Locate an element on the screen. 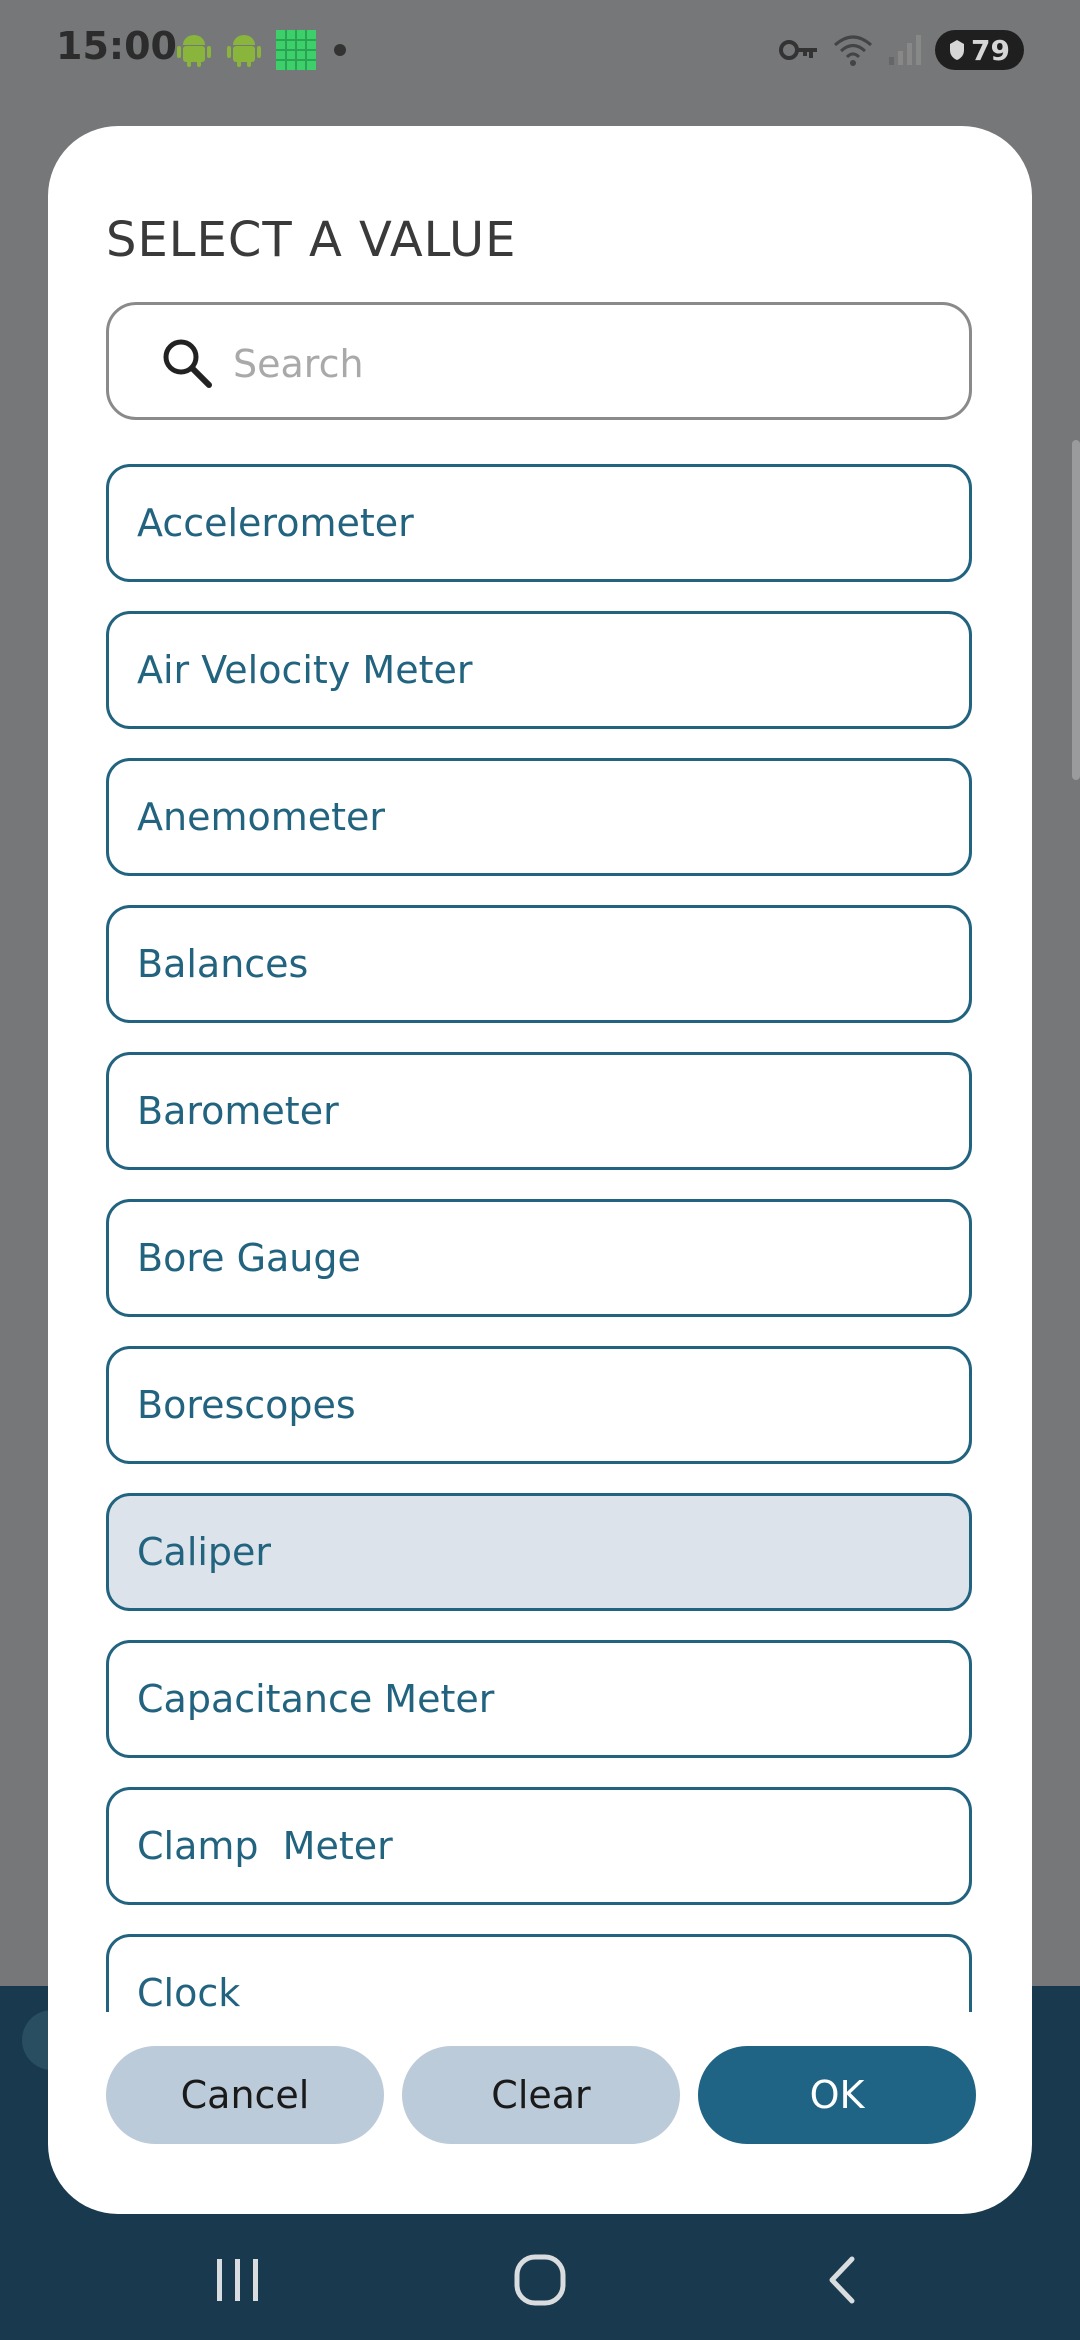 This screenshot has height=2340, width=1080. list-item: Air Velocity Meter is located at coordinates (539, 670).